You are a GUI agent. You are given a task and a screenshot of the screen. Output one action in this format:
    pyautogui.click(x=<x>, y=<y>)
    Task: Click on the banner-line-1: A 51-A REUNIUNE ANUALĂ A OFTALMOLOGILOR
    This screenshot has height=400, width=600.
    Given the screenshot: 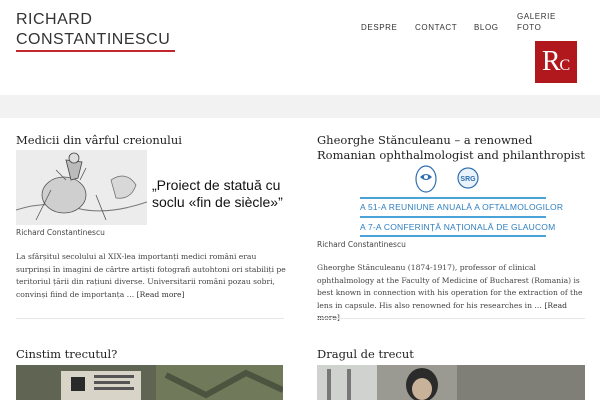 What is the action you would take?
    pyautogui.click(x=462, y=207)
    